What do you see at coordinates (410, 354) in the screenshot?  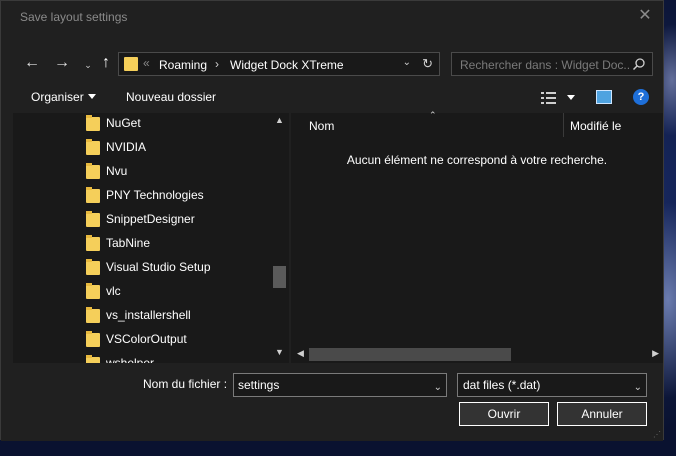 I see `horizontal-scroll-thumb` at bounding box center [410, 354].